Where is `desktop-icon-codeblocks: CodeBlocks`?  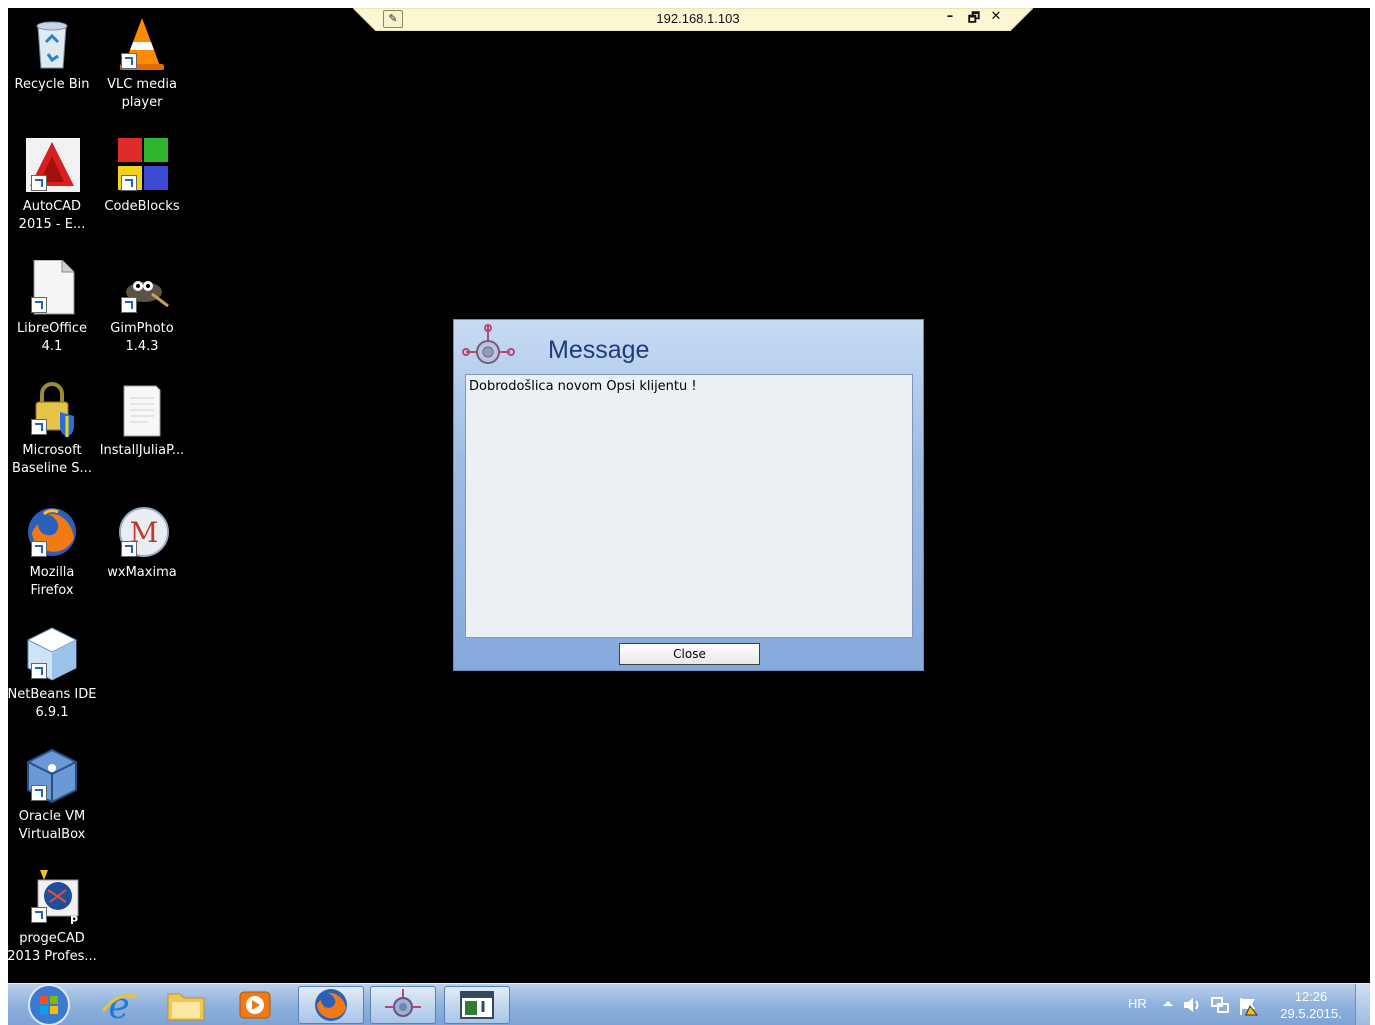
desktop-icon-codeblocks: CodeBlocks is located at coordinates (142, 177).